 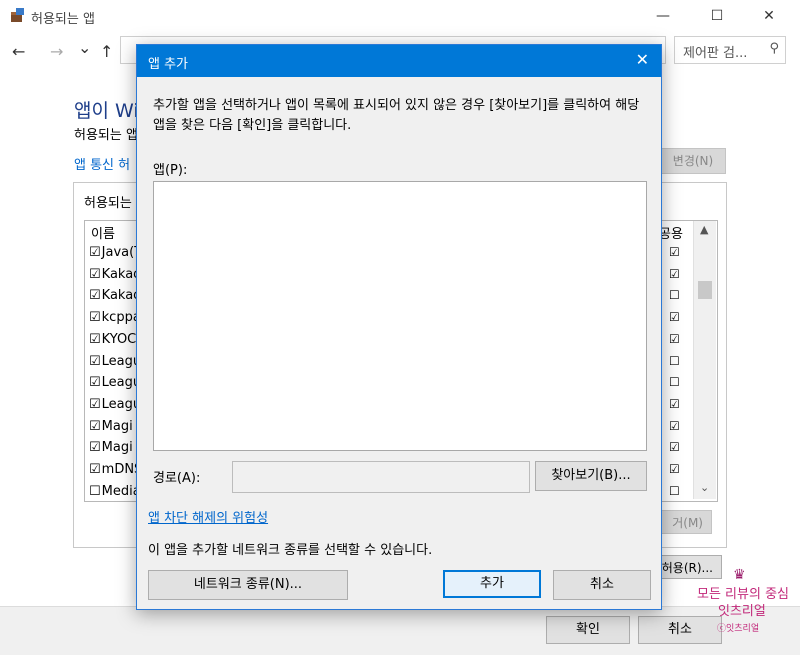 What do you see at coordinates (705, 290) in the screenshot?
I see `scroll-thumb` at bounding box center [705, 290].